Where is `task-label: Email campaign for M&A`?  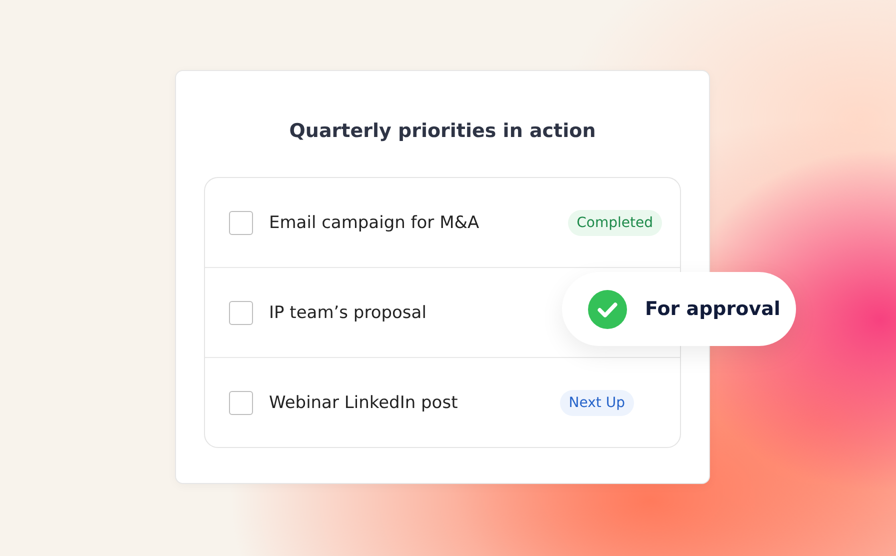
task-label: Email campaign for M&A is located at coordinates (374, 222).